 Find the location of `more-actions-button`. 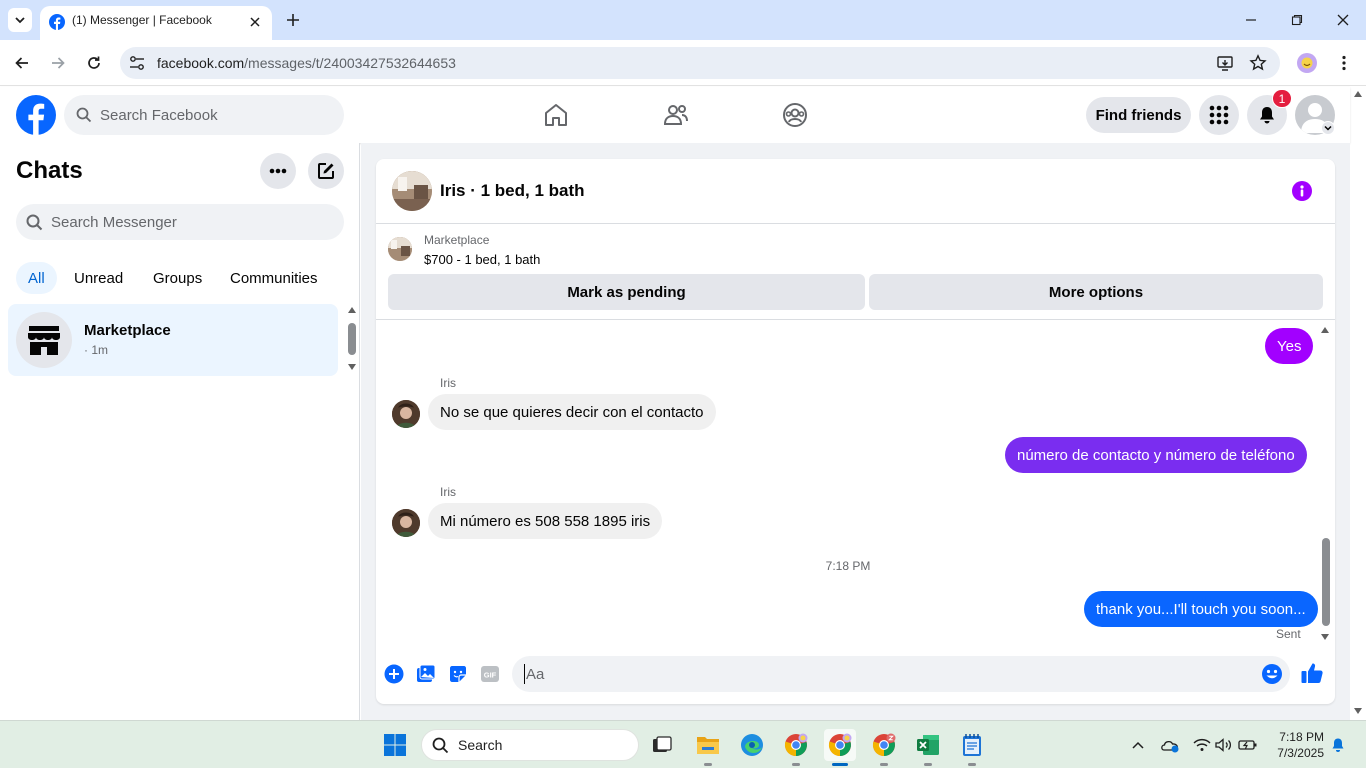

more-actions-button is located at coordinates (394, 674).